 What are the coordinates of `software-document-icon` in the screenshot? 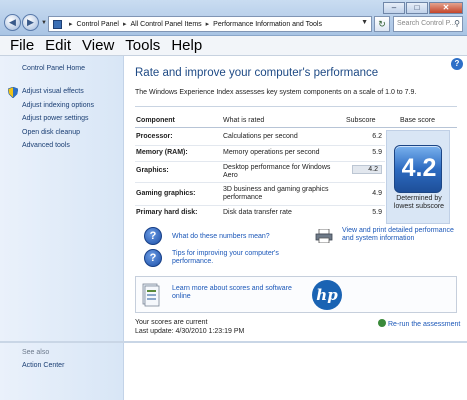 It's located at (151, 295).